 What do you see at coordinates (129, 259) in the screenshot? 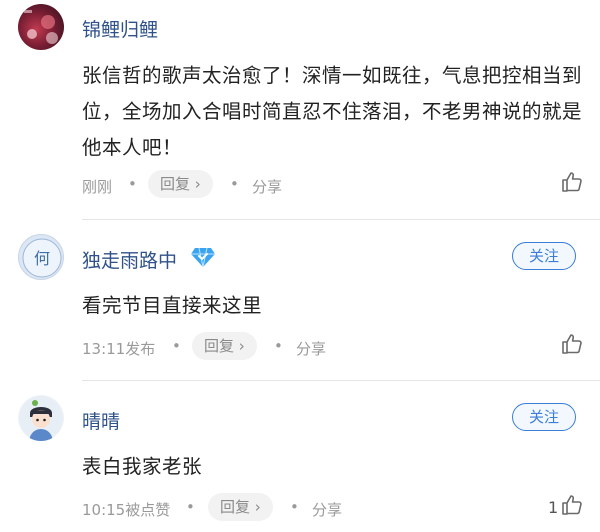
I see `username: 独走雨路中` at bounding box center [129, 259].